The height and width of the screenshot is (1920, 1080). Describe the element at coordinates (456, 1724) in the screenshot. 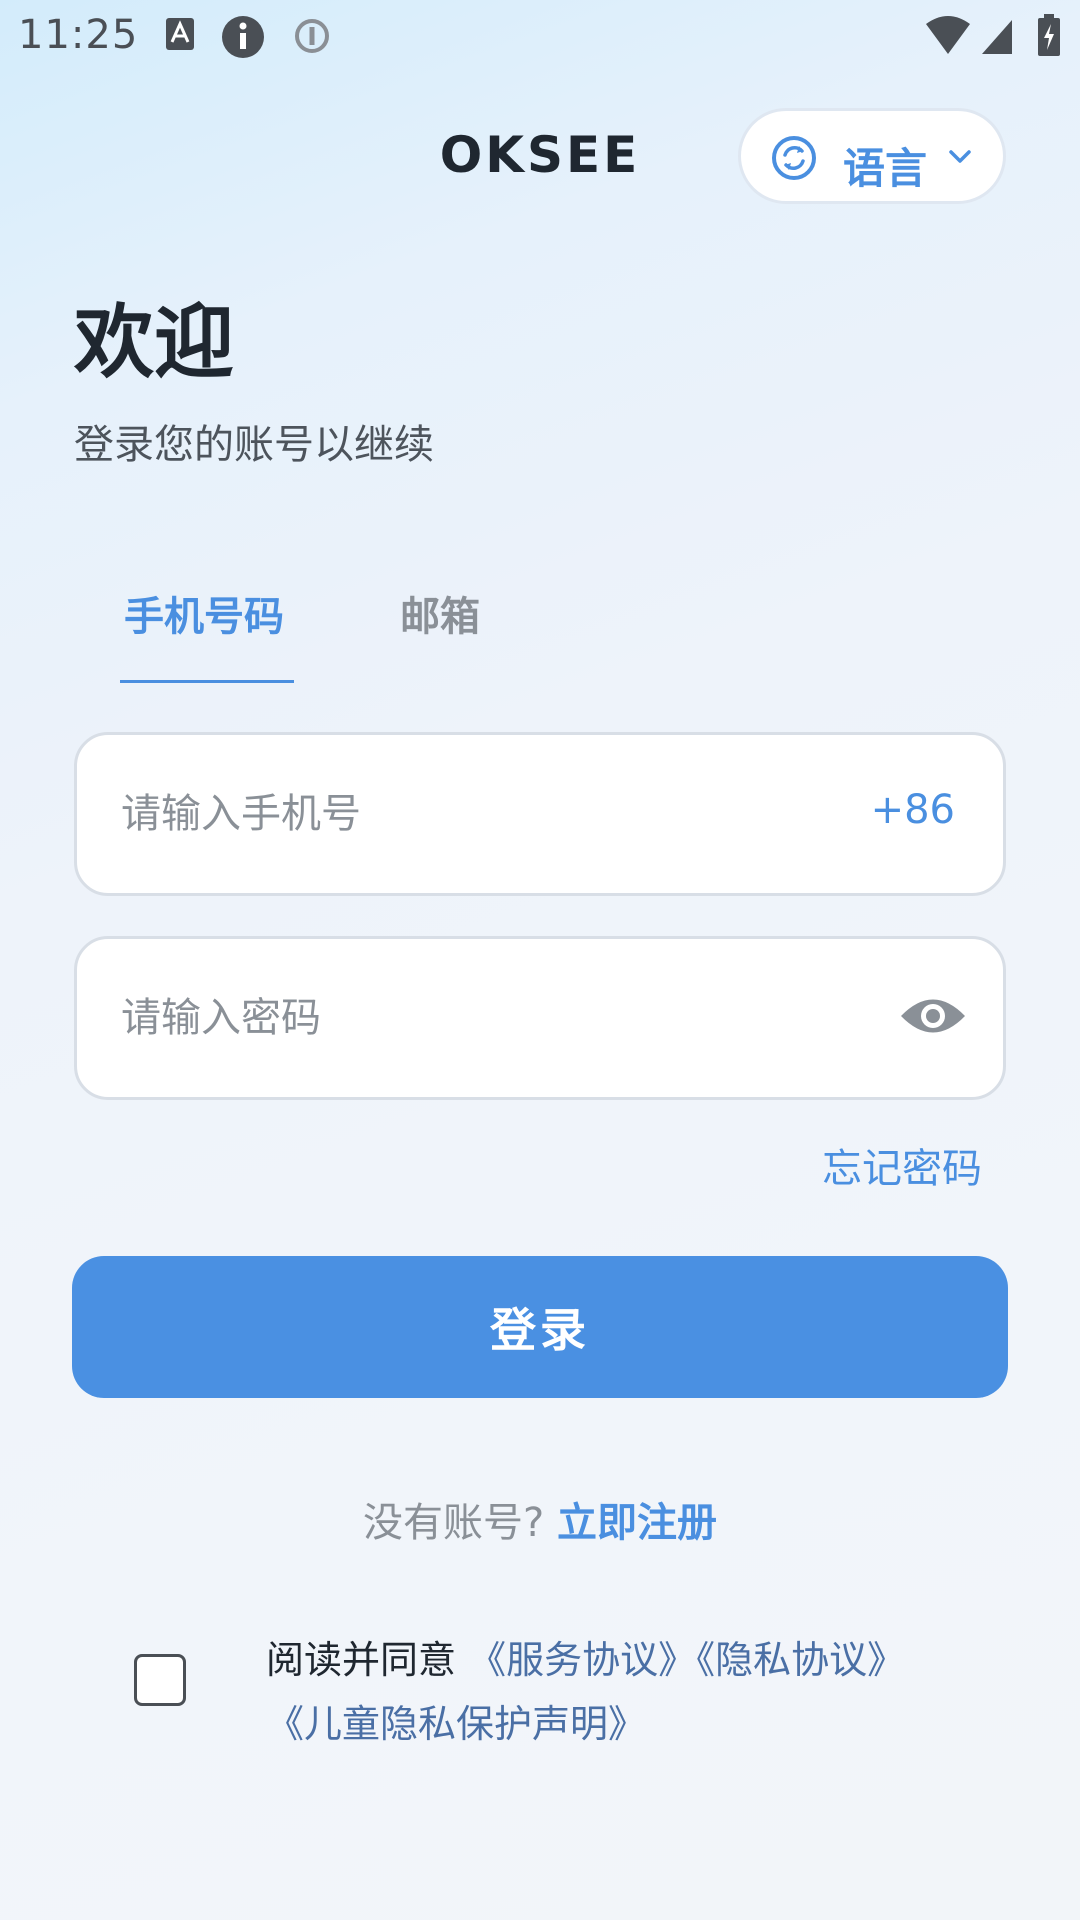

I see `children-privacy-link: 《儿童隐私保护声明》` at that location.